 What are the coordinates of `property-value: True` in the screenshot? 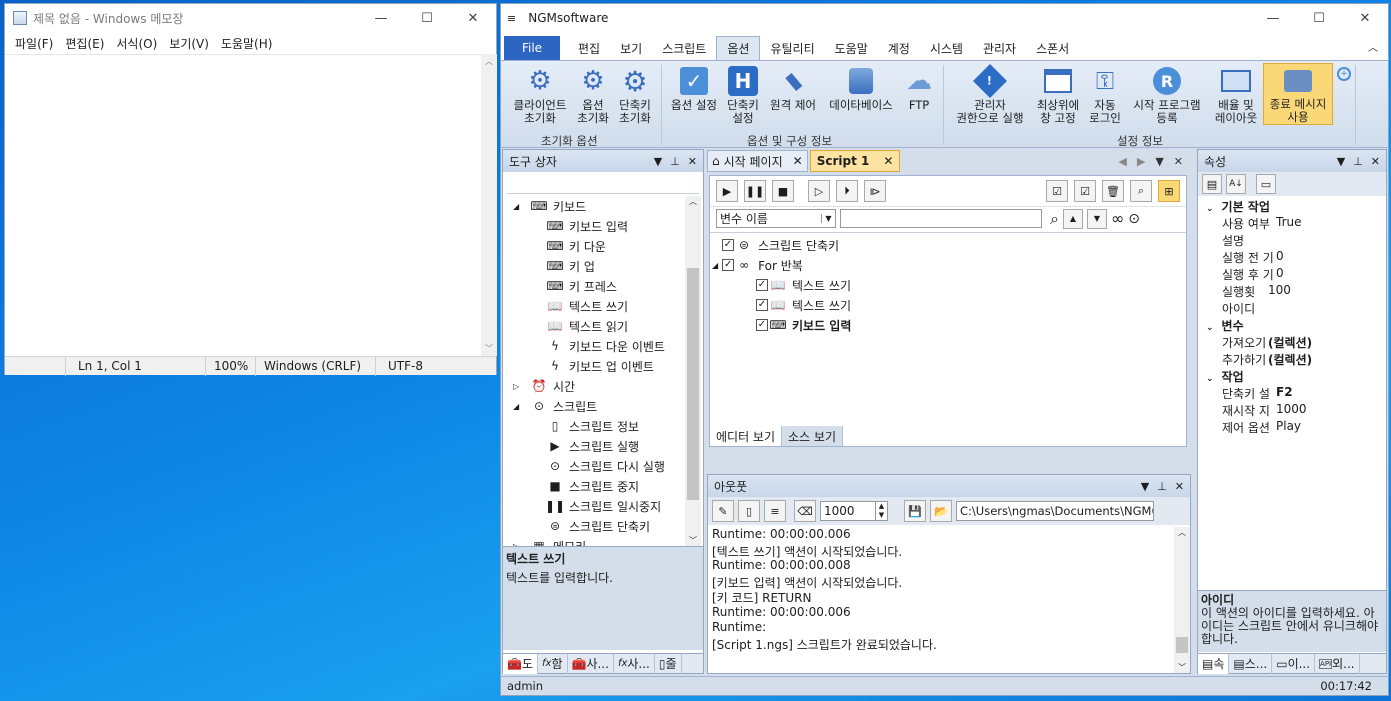 It's located at (1288, 222).